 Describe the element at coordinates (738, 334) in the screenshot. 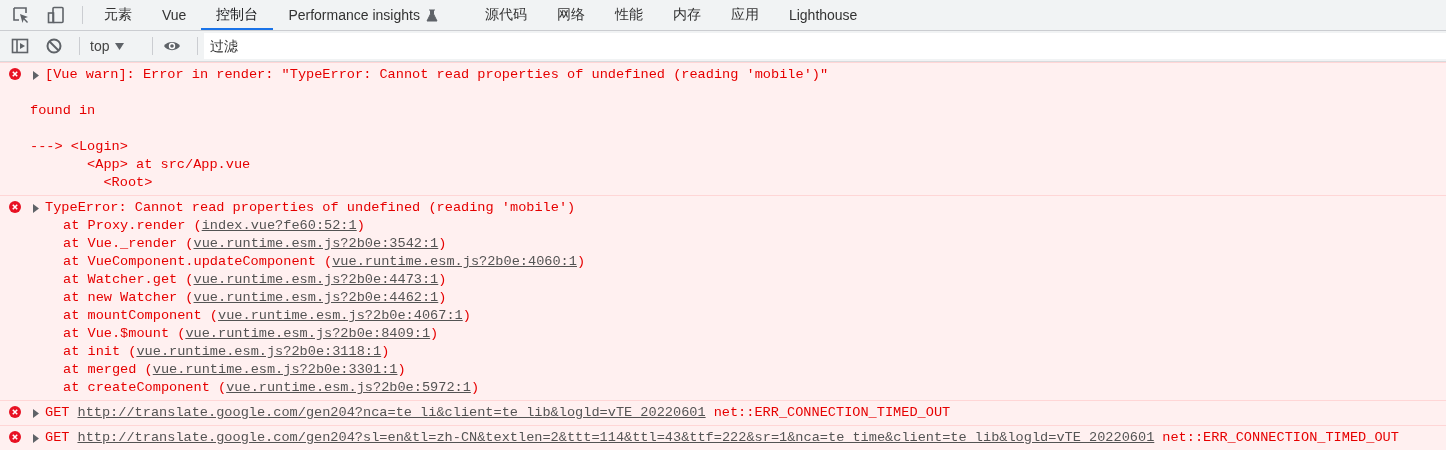

I see `stack-frame: at Vue.$mount (vue.runtime.esm.js?2b0e:8409:1)` at that location.